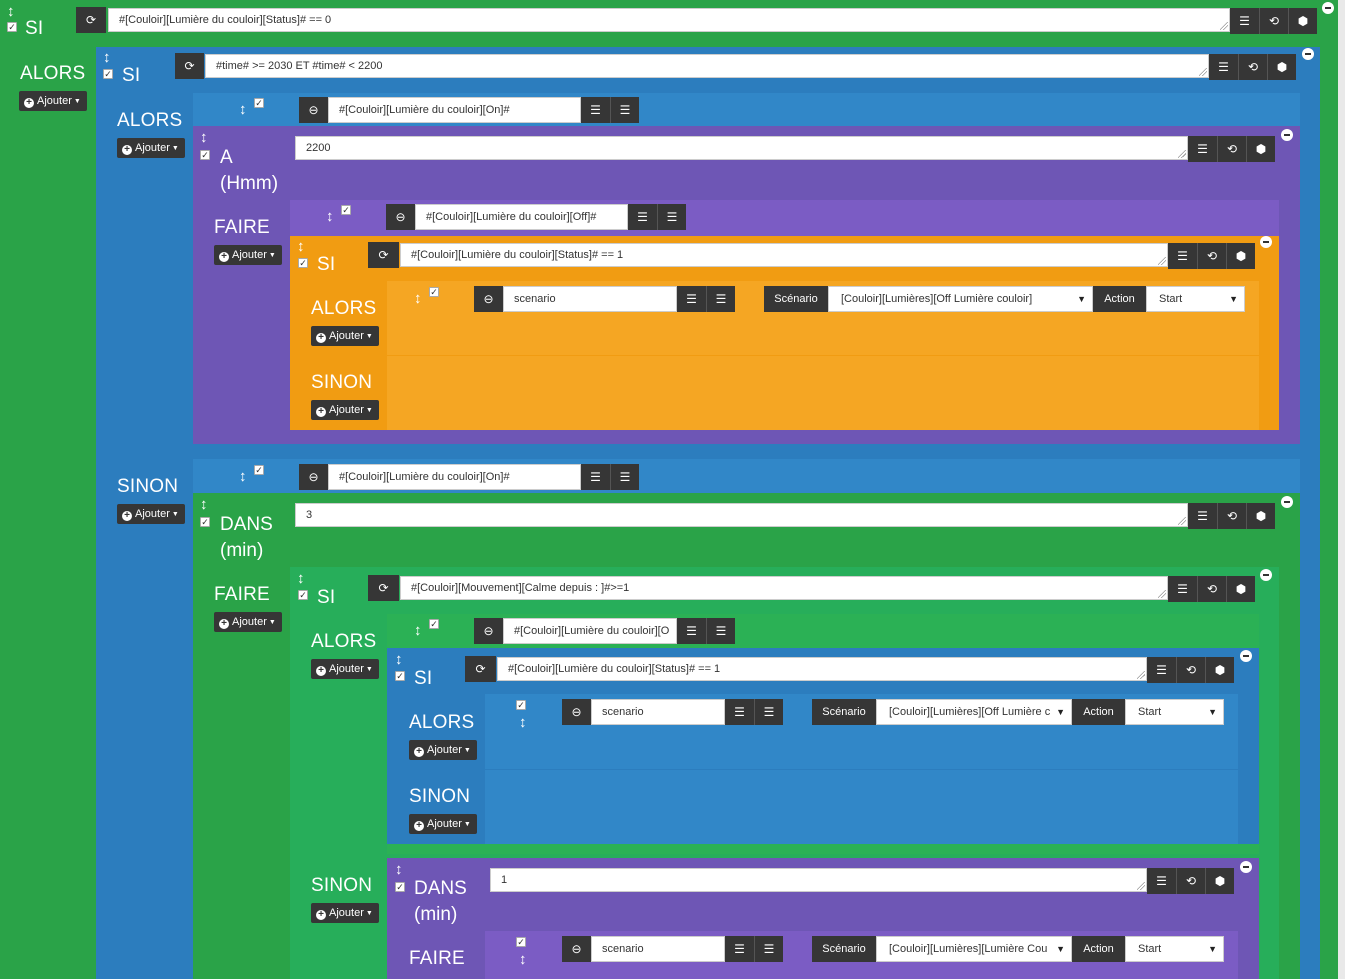 The image size is (1345, 979). What do you see at coordinates (974, 949) in the screenshot?
I see `scenario-select: [Couloir][Lumières][Lumière Cou ▼` at bounding box center [974, 949].